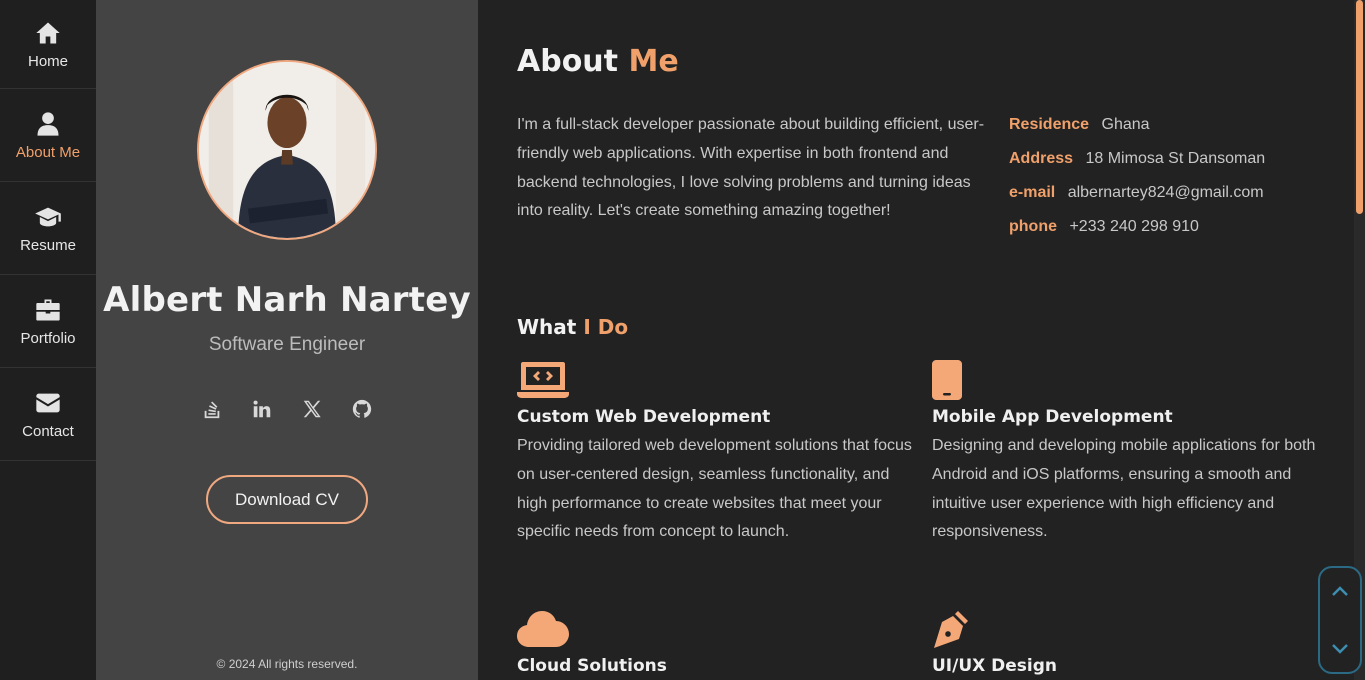 This screenshot has width=1365, height=680. I want to click on about-title-plain: About, so click(568, 61).